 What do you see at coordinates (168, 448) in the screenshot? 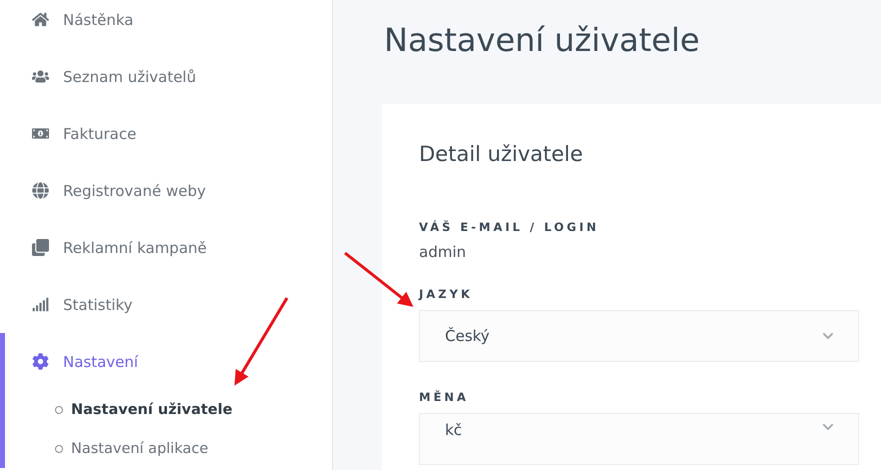
I see `submenu-item: Nastavení aplikace` at bounding box center [168, 448].